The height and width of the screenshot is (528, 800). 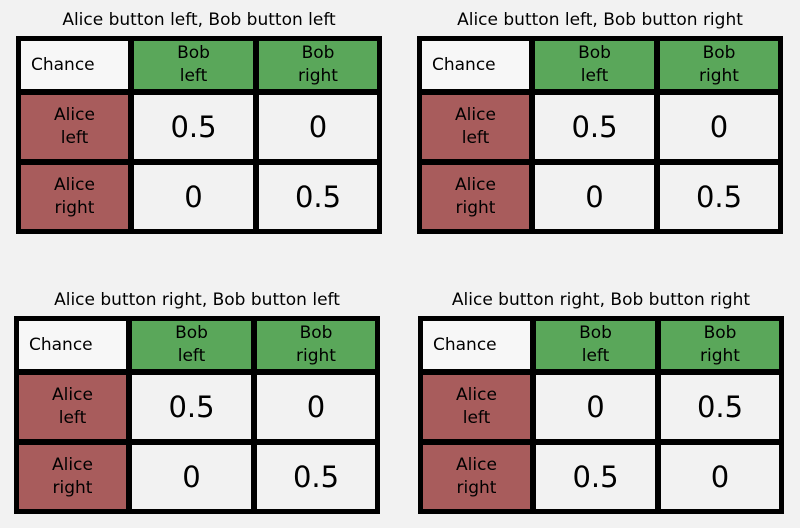 What do you see at coordinates (600, 20) in the screenshot?
I see `table-title: Alice button left, Bob button right` at bounding box center [600, 20].